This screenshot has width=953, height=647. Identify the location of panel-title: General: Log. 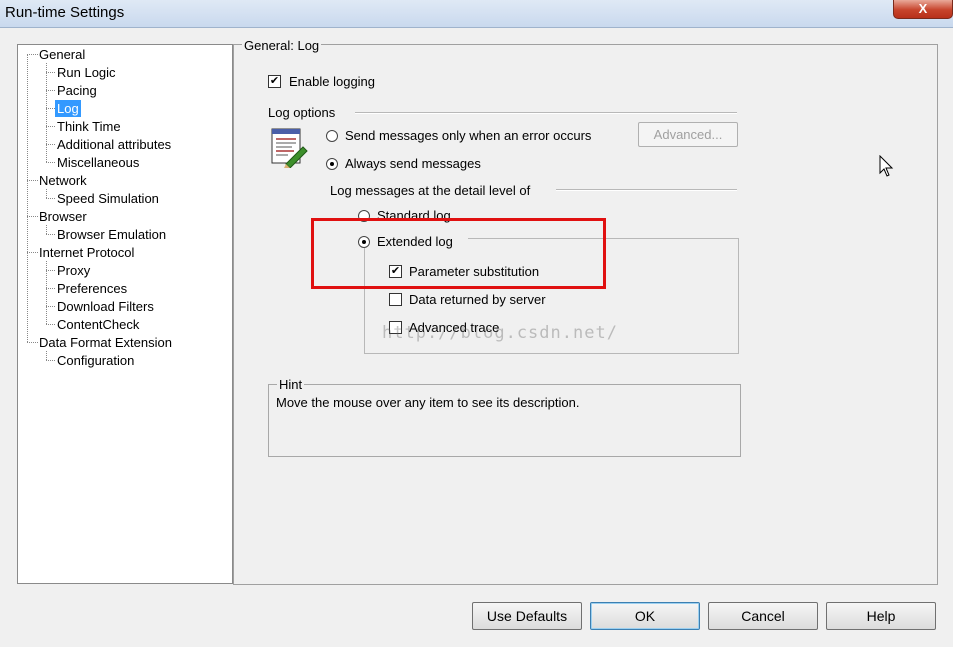
(282, 45).